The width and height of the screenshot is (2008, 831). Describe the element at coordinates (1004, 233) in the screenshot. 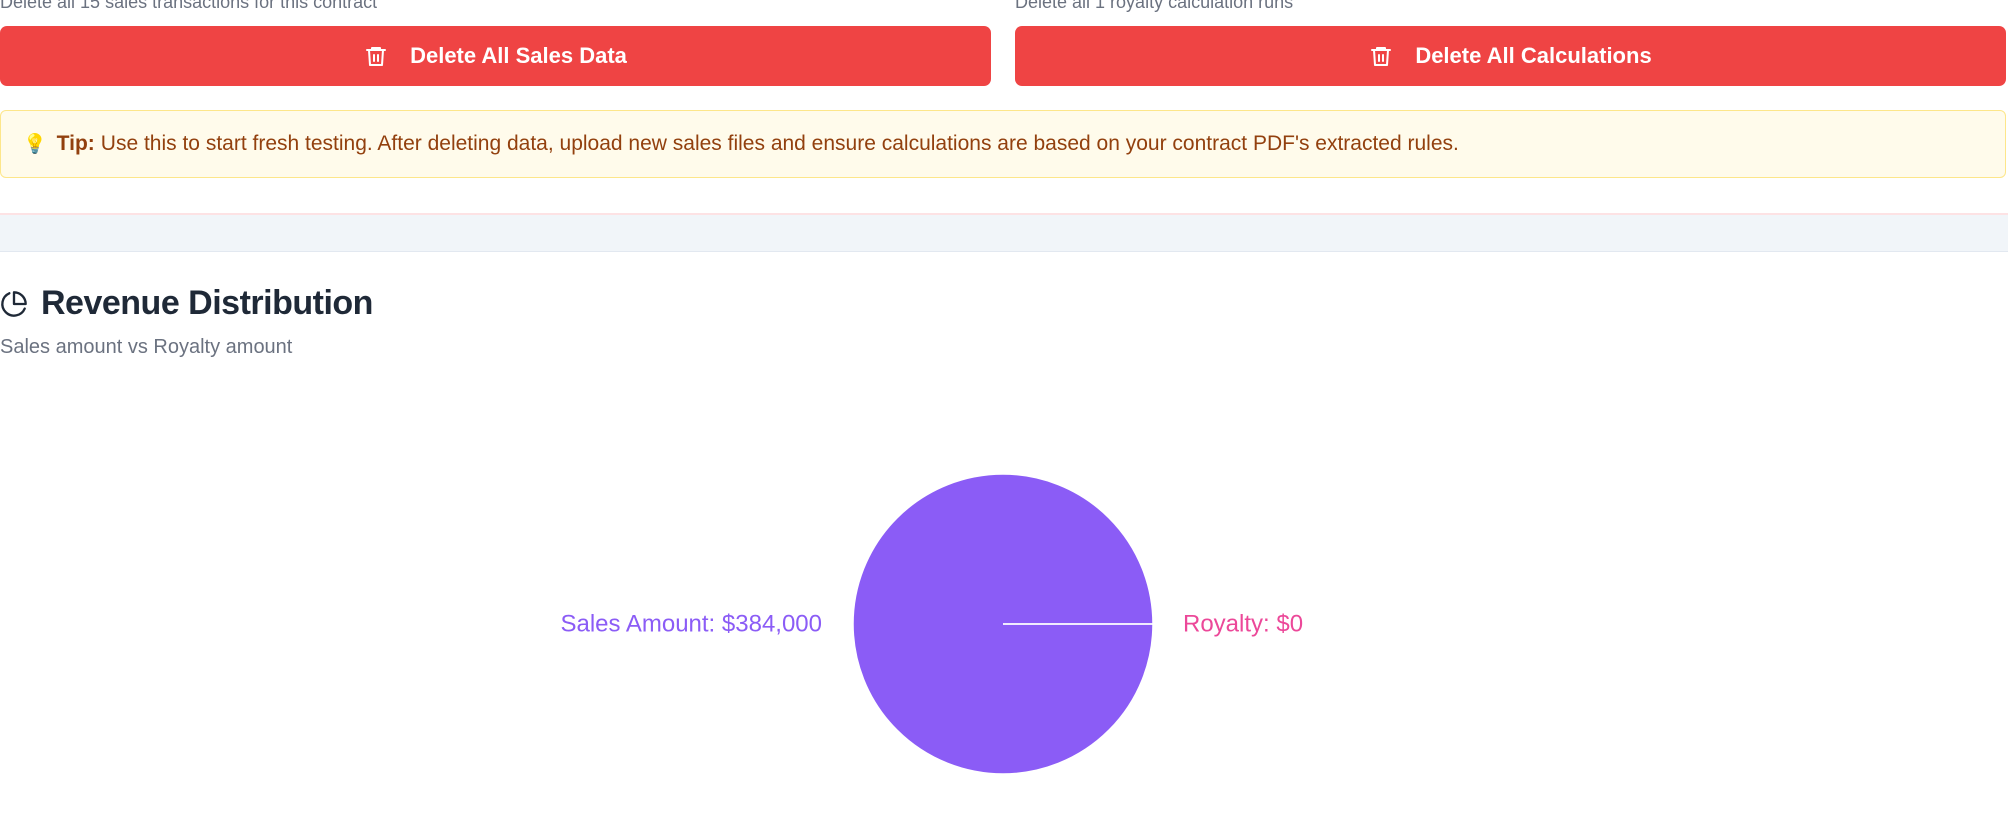

I see `section-gap` at that location.